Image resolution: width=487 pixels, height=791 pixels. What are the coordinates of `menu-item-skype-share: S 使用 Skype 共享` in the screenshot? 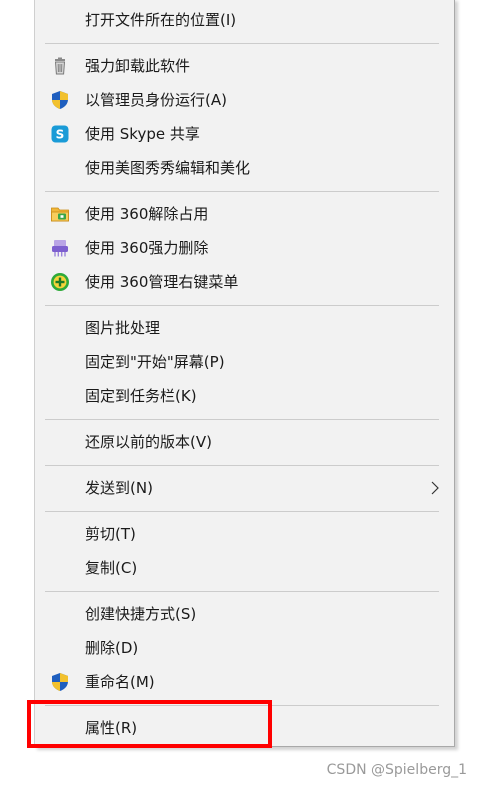 It's located at (244, 134).